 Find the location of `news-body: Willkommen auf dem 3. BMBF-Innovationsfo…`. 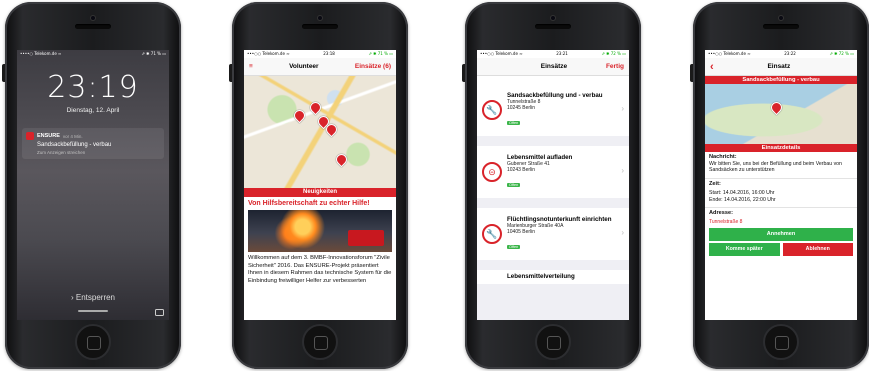

news-body: Willkommen auf dem 3. BMBF-Innovationsfo… is located at coordinates (320, 269).